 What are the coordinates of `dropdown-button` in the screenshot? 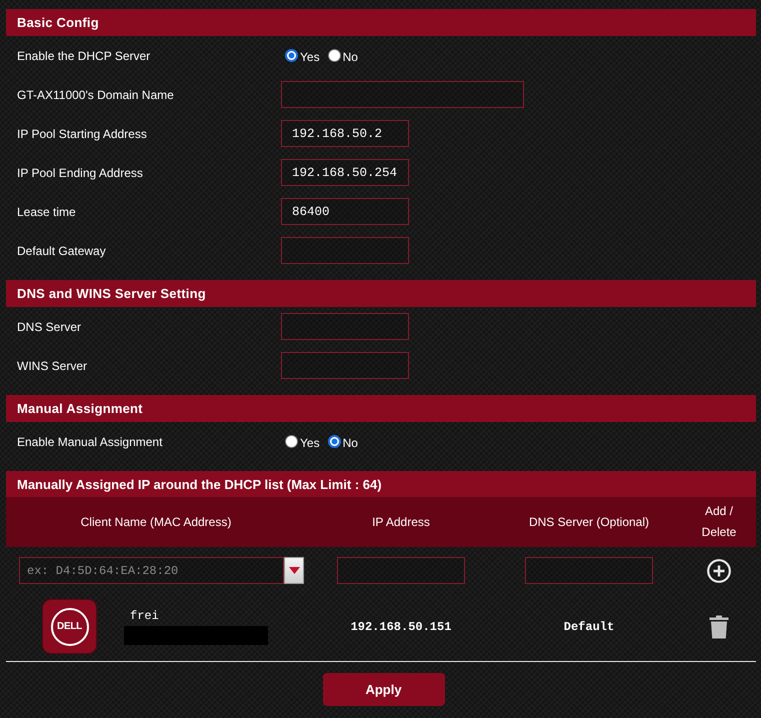 It's located at (294, 570).